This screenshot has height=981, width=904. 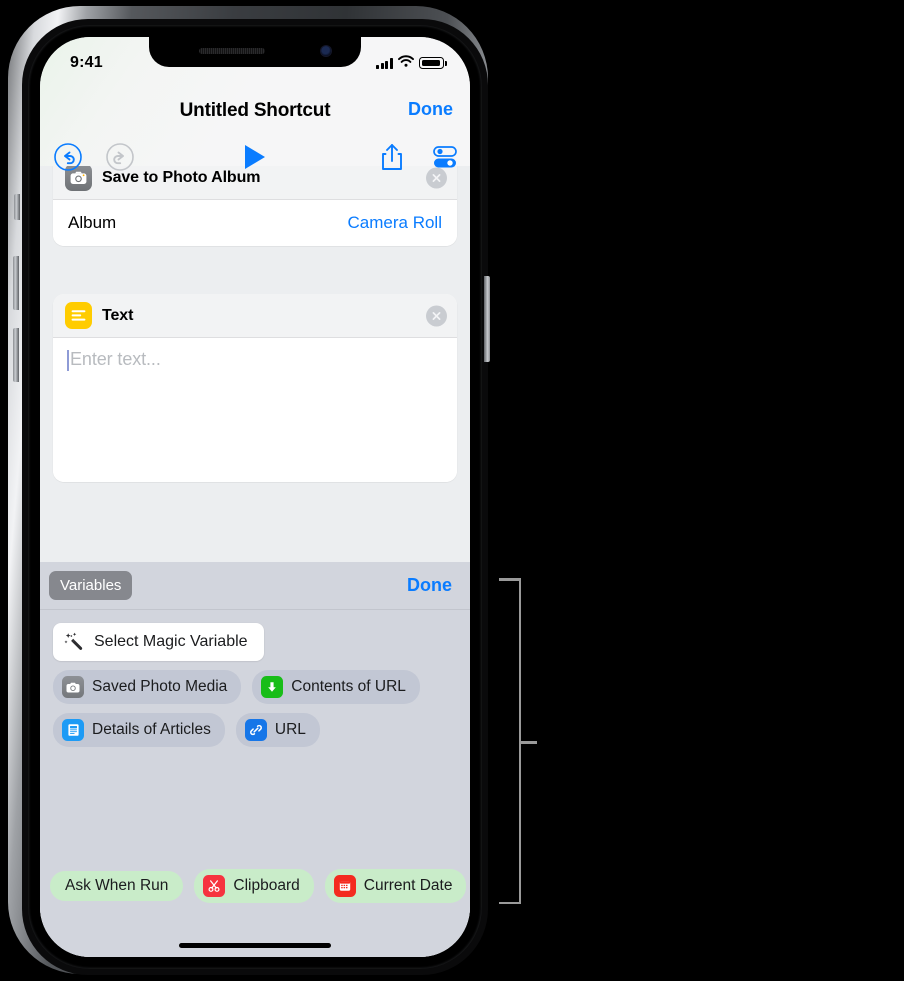 What do you see at coordinates (16, 283) in the screenshot?
I see `volume-up-button` at bounding box center [16, 283].